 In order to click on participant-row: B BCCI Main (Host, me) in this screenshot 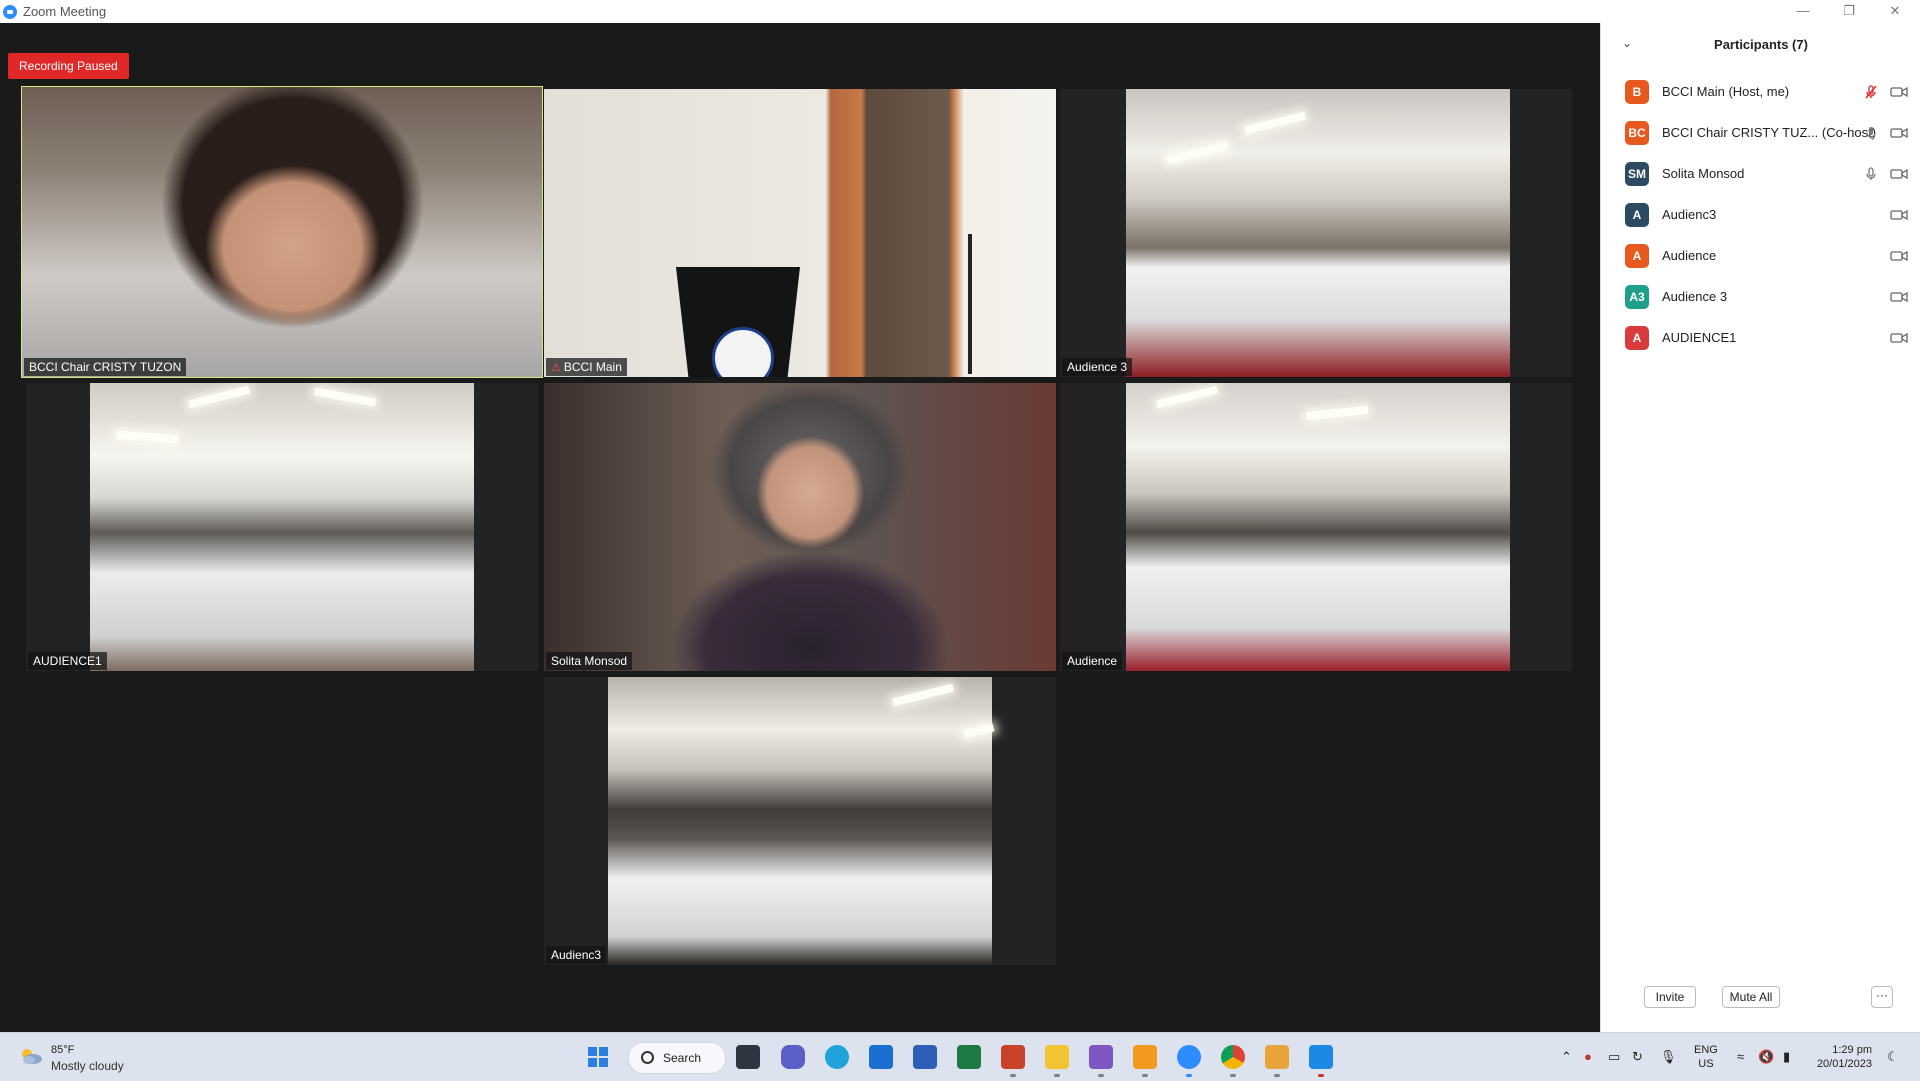, I will do `click(1760, 91)`.